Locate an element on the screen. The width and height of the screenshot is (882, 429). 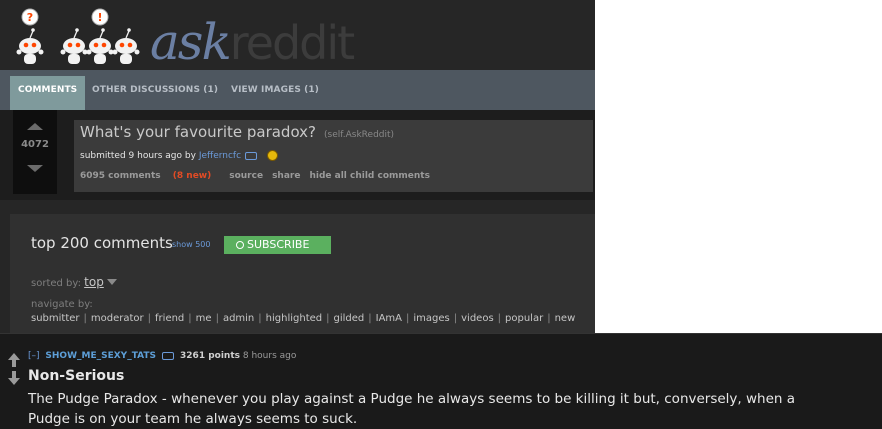
post-domain: (self.AskReddit) is located at coordinates (359, 135).